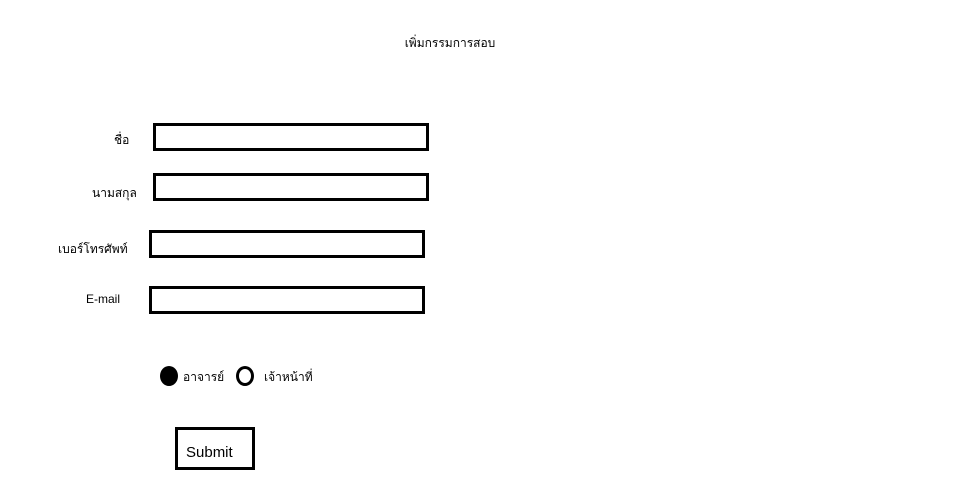 The height and width of the screenshot is (502, 960). What do you see at coordinates (291, 137) in the screenshot?
I see `first-name-input` at bounding box center [291, 137].